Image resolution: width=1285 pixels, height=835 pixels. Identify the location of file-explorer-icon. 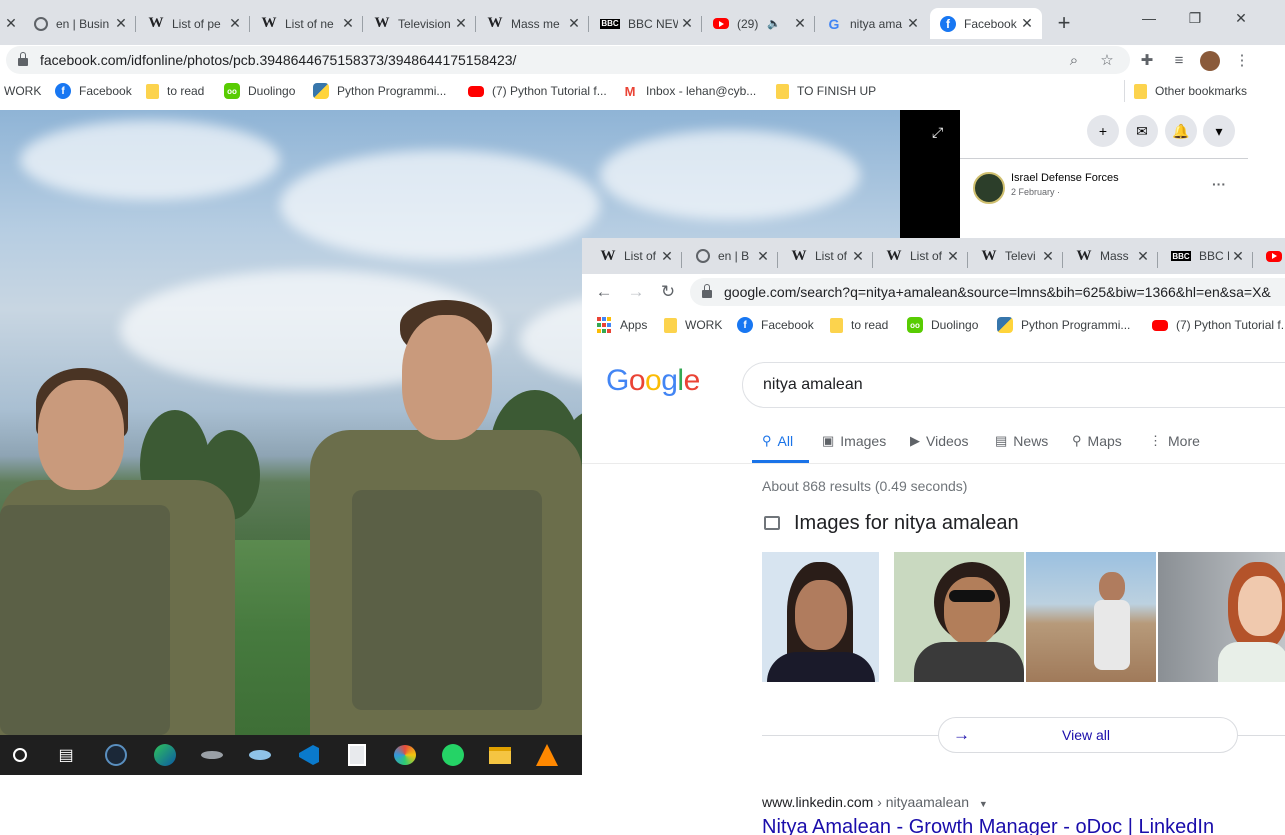
(500, 755).